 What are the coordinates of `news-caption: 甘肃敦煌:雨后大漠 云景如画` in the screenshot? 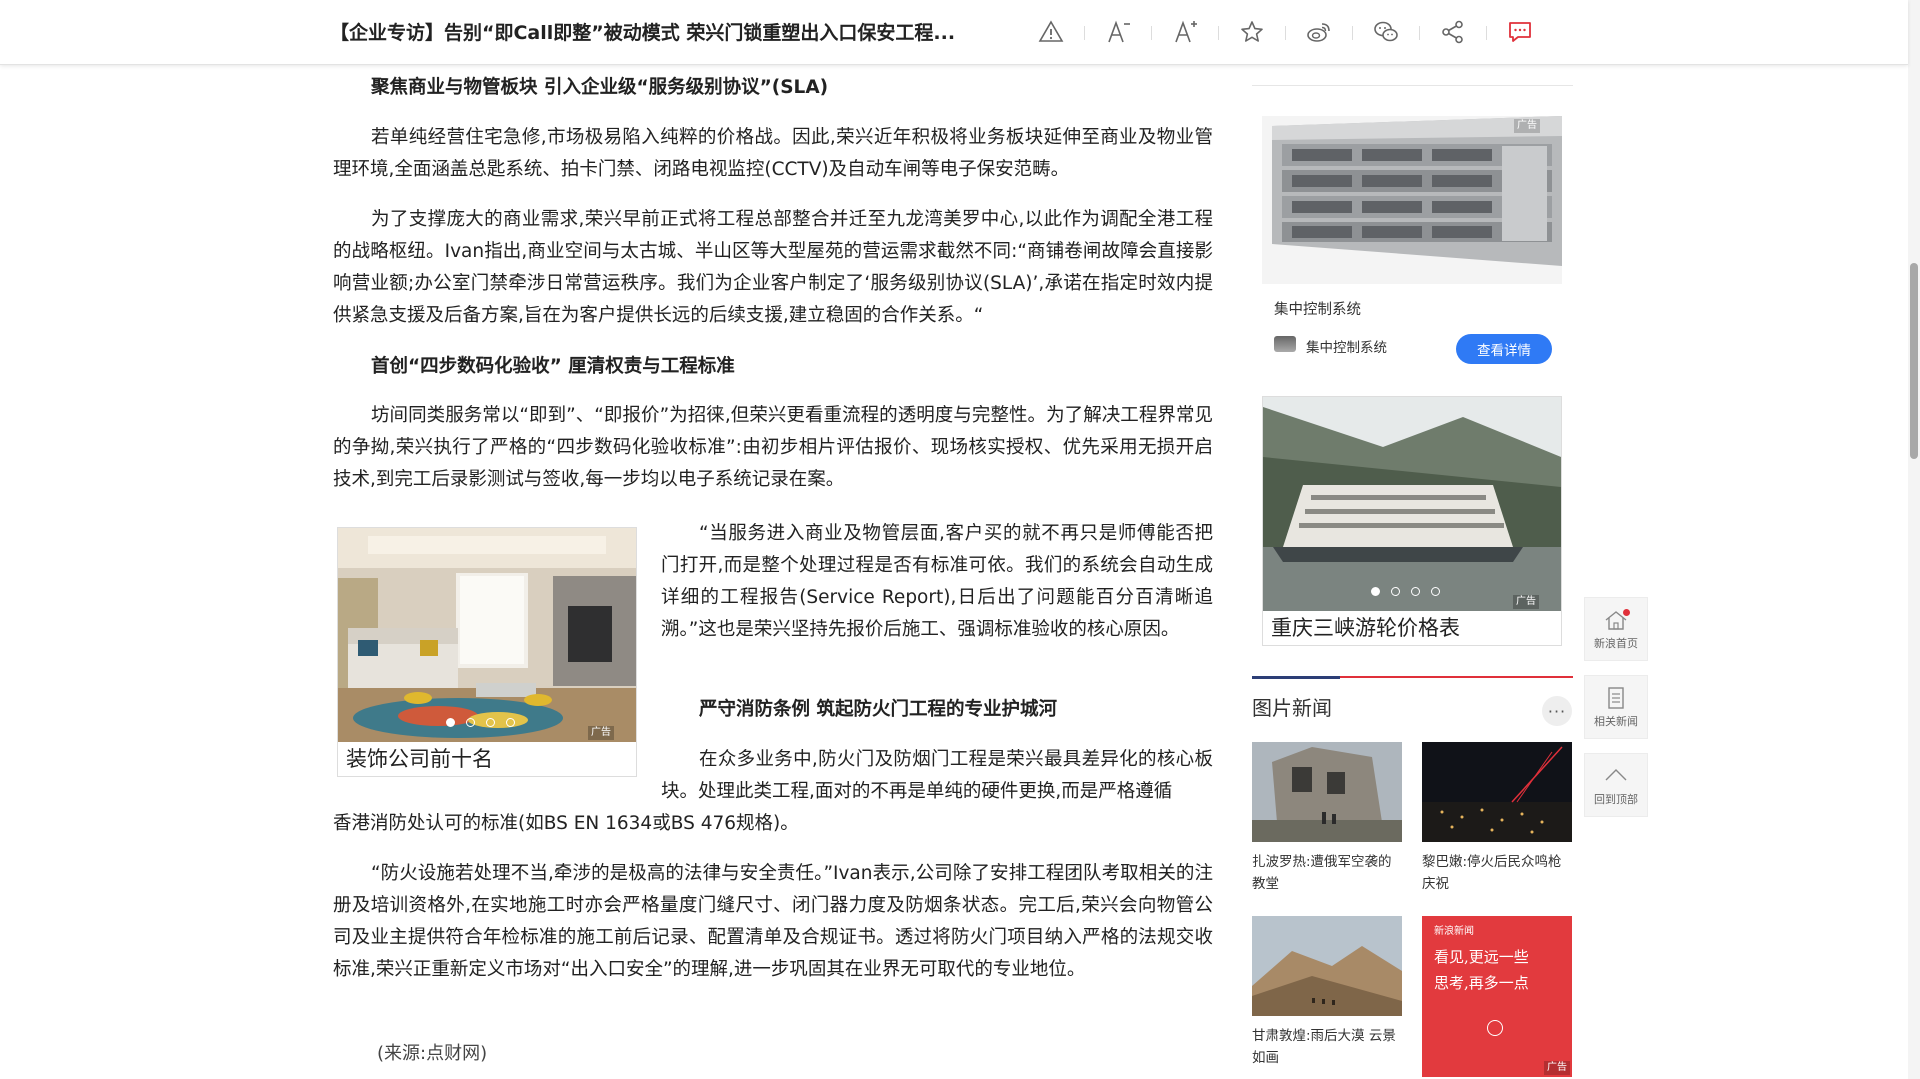 It's located at (1327, 1047).